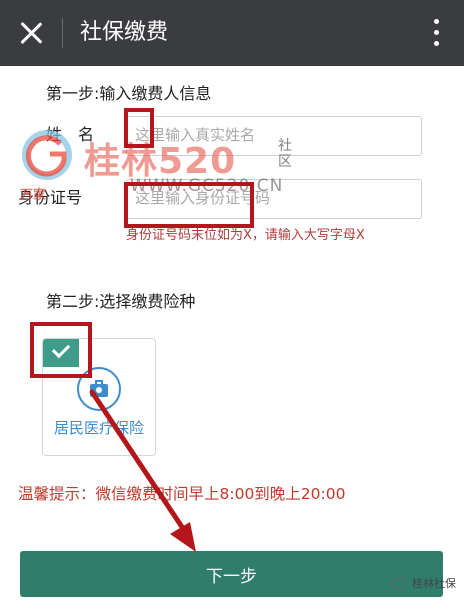 This screenshot has width=464, height=604. Describe the element at coordinates (231, 574) in the screenshot. I see `next-step-button: 下一步` at that location.